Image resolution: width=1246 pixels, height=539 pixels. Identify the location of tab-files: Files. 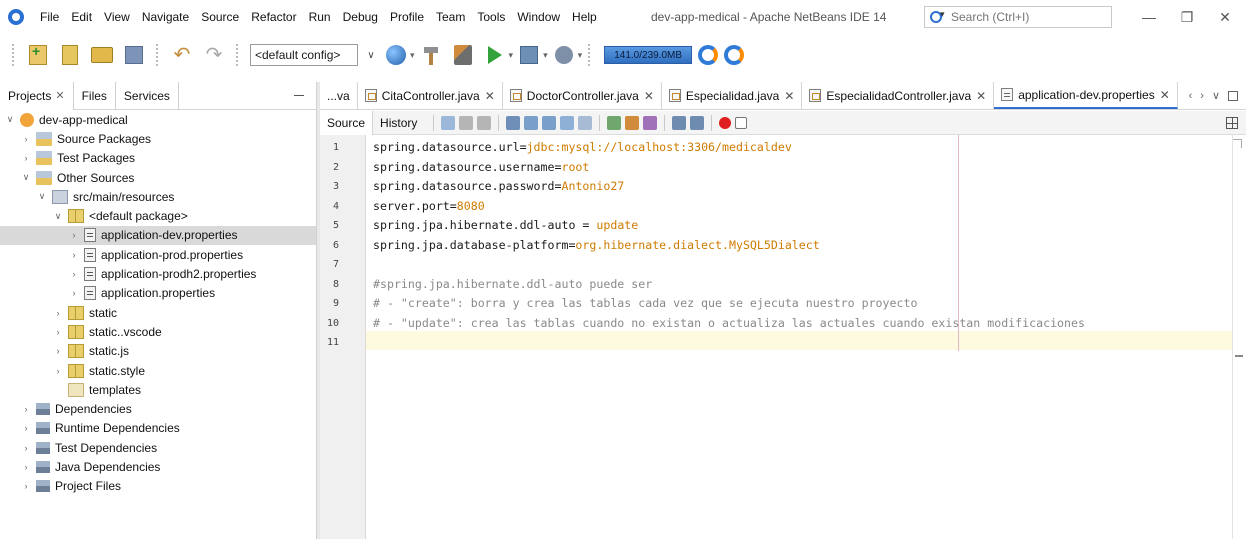
(95, 95).